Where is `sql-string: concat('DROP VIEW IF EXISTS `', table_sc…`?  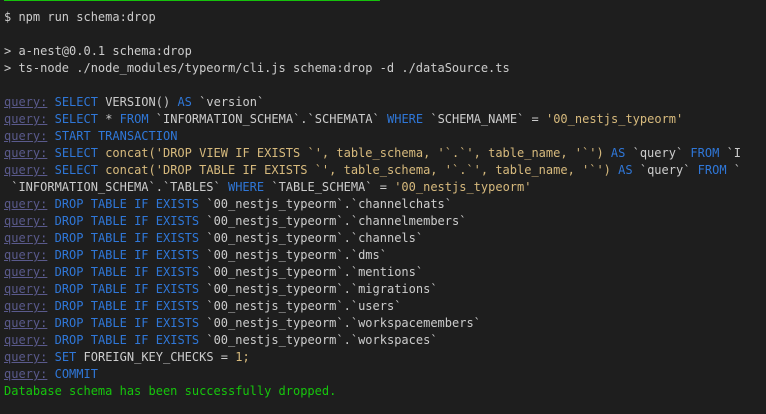
sql-string: concat('DROP VIEW IF EXISTS `', table_sc… is located at coordinates (354, 153).